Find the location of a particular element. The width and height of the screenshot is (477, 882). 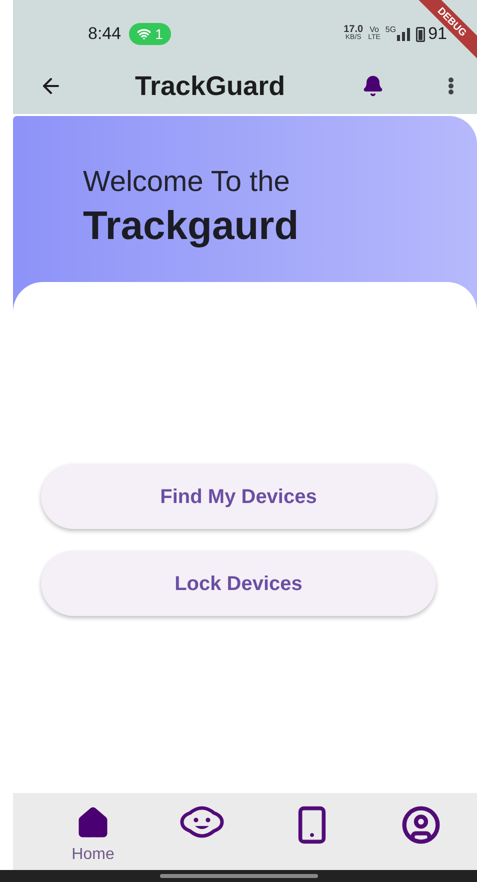

welcome-text: Welcome To the is located at coordinates (187, 182).